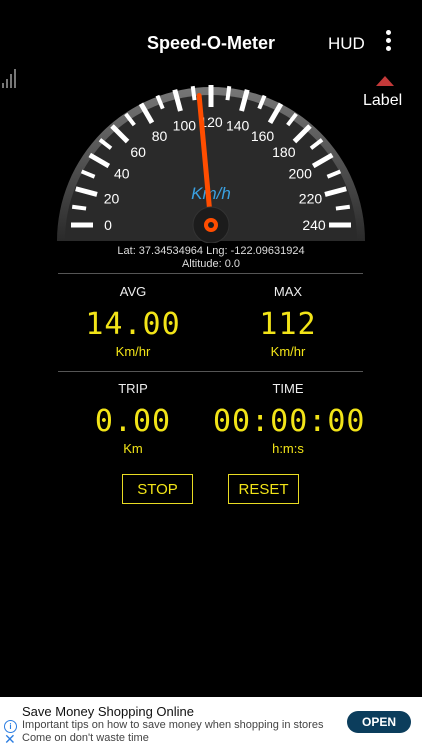 The image size is (422, 750). Describe the element at coordinates (185, 126) in the screenshot. I see `gauge-tick-label: 100` at that location.